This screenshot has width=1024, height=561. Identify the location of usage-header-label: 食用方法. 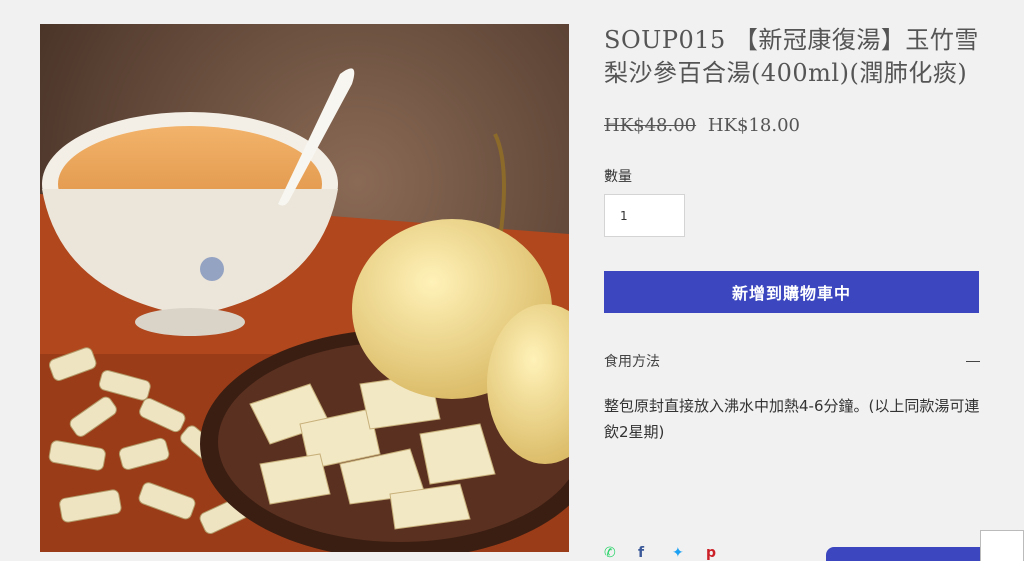
(632, 362).